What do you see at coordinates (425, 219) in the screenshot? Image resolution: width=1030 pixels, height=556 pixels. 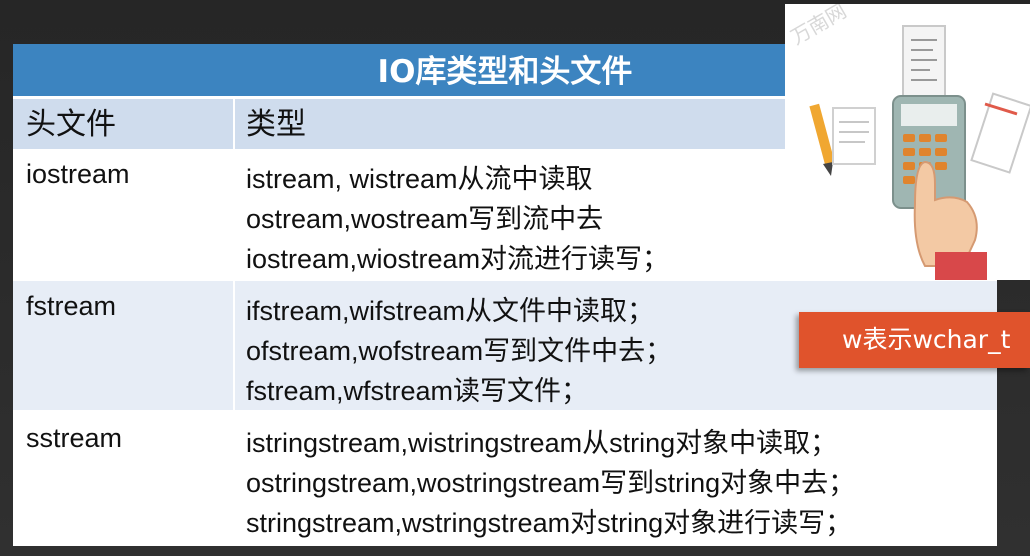 I see `type-line: ostream,wostream写到流中去` at bounding box center [425, 219].